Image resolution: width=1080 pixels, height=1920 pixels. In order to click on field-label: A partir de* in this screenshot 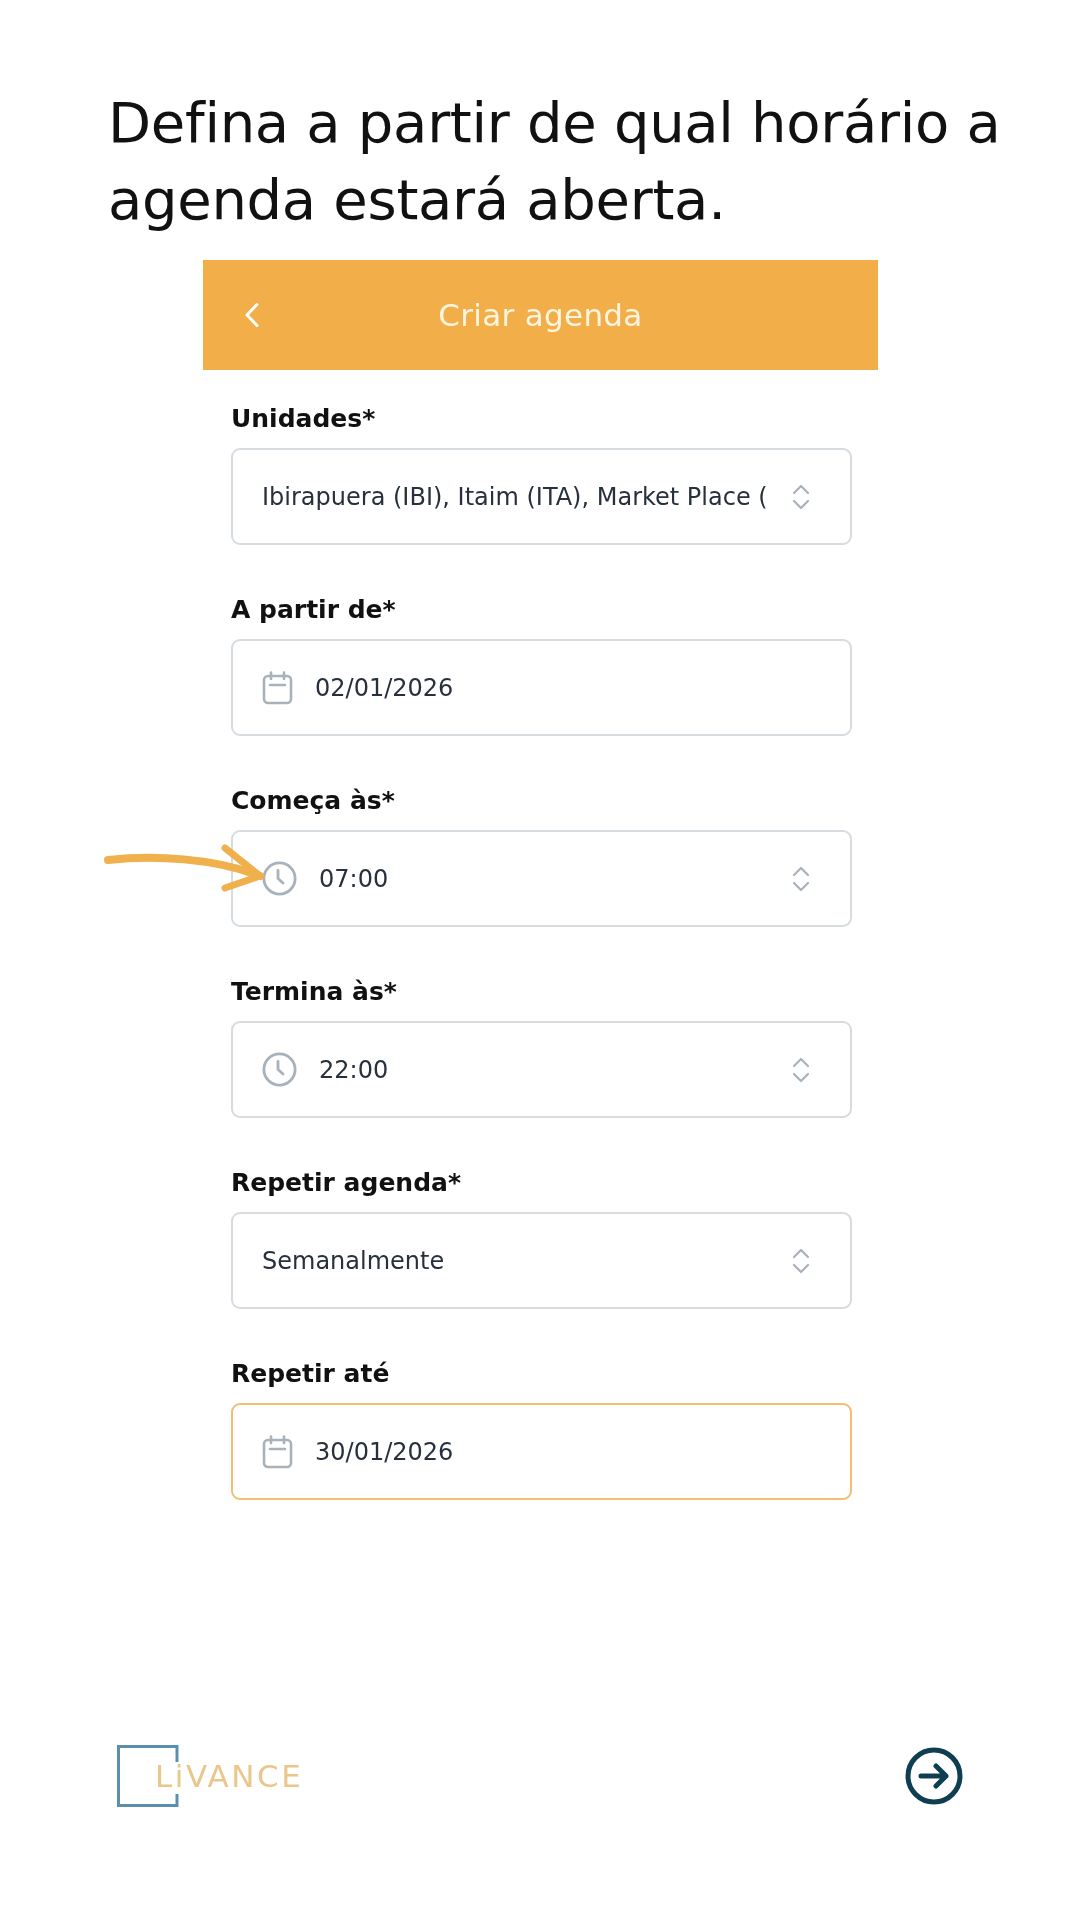, I will do `click(314, 610)`.